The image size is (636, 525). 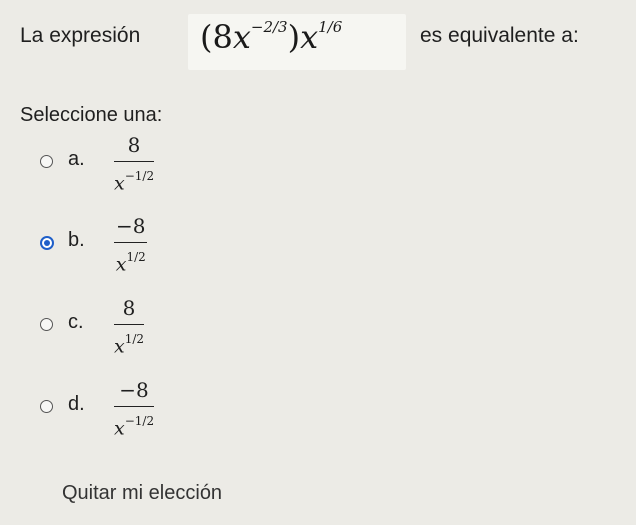 I want to click on option-letter: d., so click(x=76, y=404).